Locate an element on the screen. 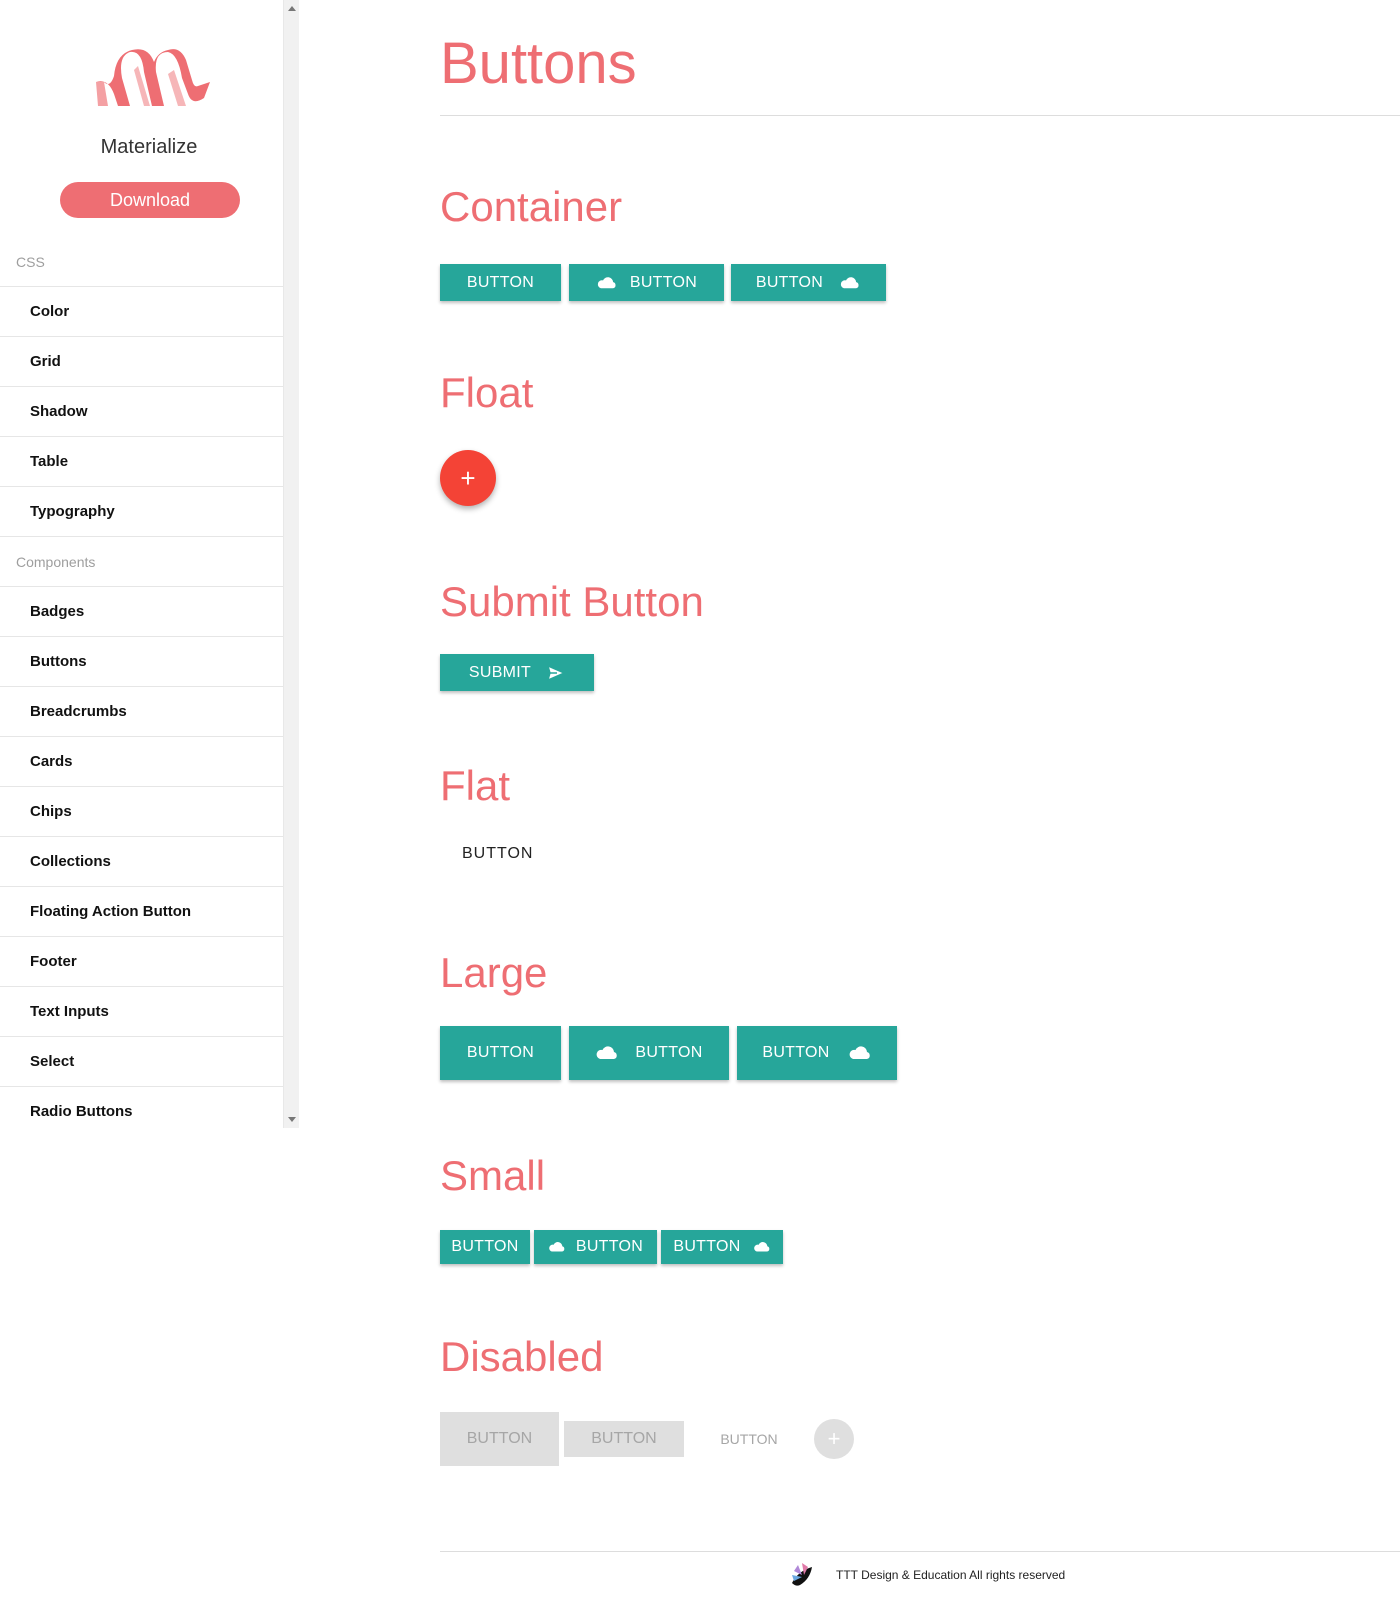 The width and height of the screenshot is (1400, 1604). container-button-icon-left: BUTTON is located at coordinates (646, 282).